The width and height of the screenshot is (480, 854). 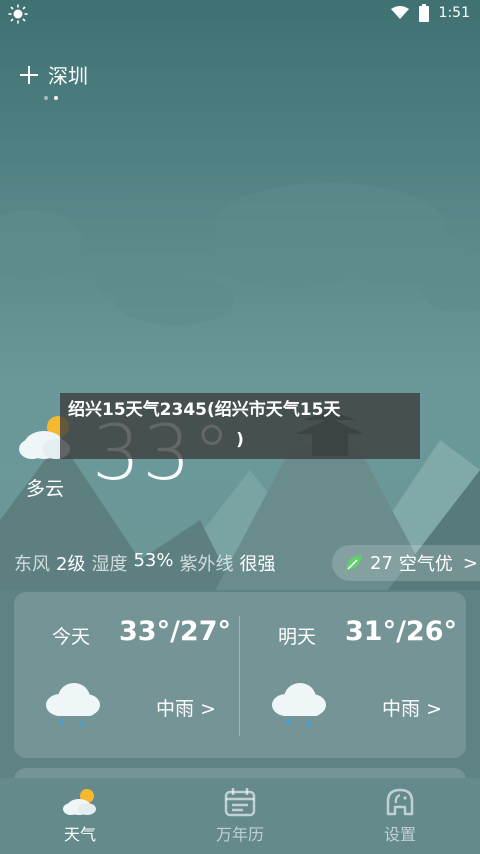 I want to click on humidity-value: 53%, so click(x=153, y=560).